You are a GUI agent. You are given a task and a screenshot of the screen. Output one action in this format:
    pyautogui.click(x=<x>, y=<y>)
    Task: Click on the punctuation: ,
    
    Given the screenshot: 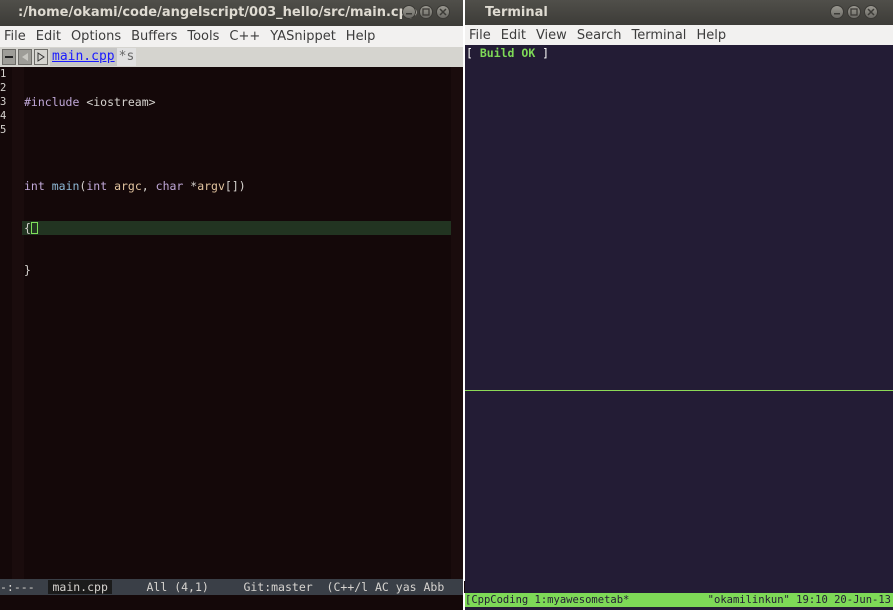 What is the action you would take?
    pyautogui.click(x=148, y=186)
    